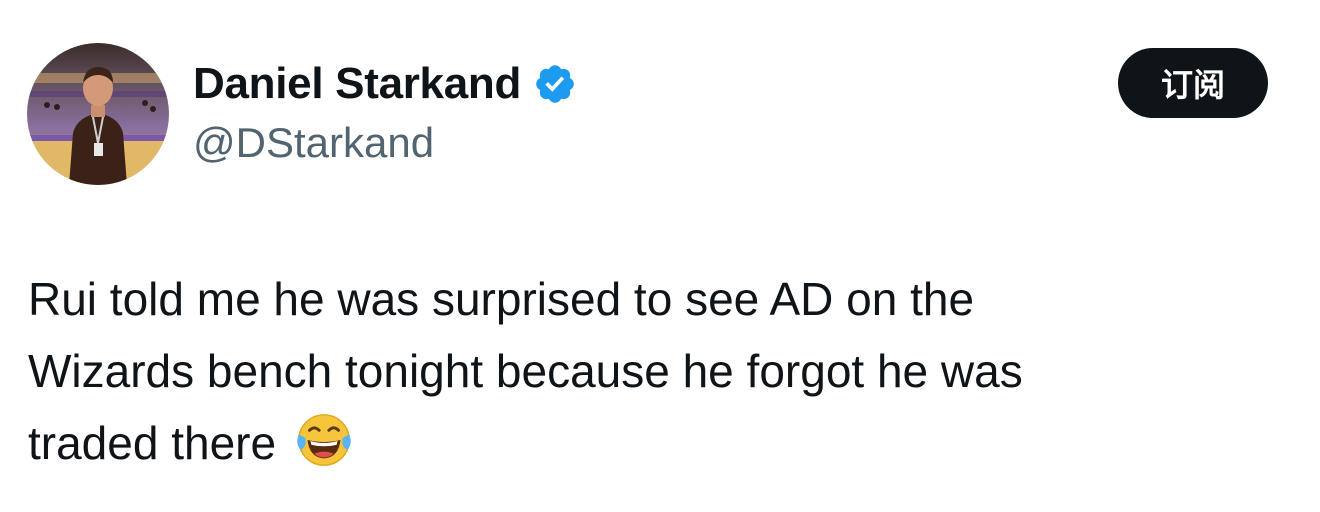 The width and height of the screenshot is (1320, 512). I want to click on tweet-text-line-last: traded there, so click(663, 443).